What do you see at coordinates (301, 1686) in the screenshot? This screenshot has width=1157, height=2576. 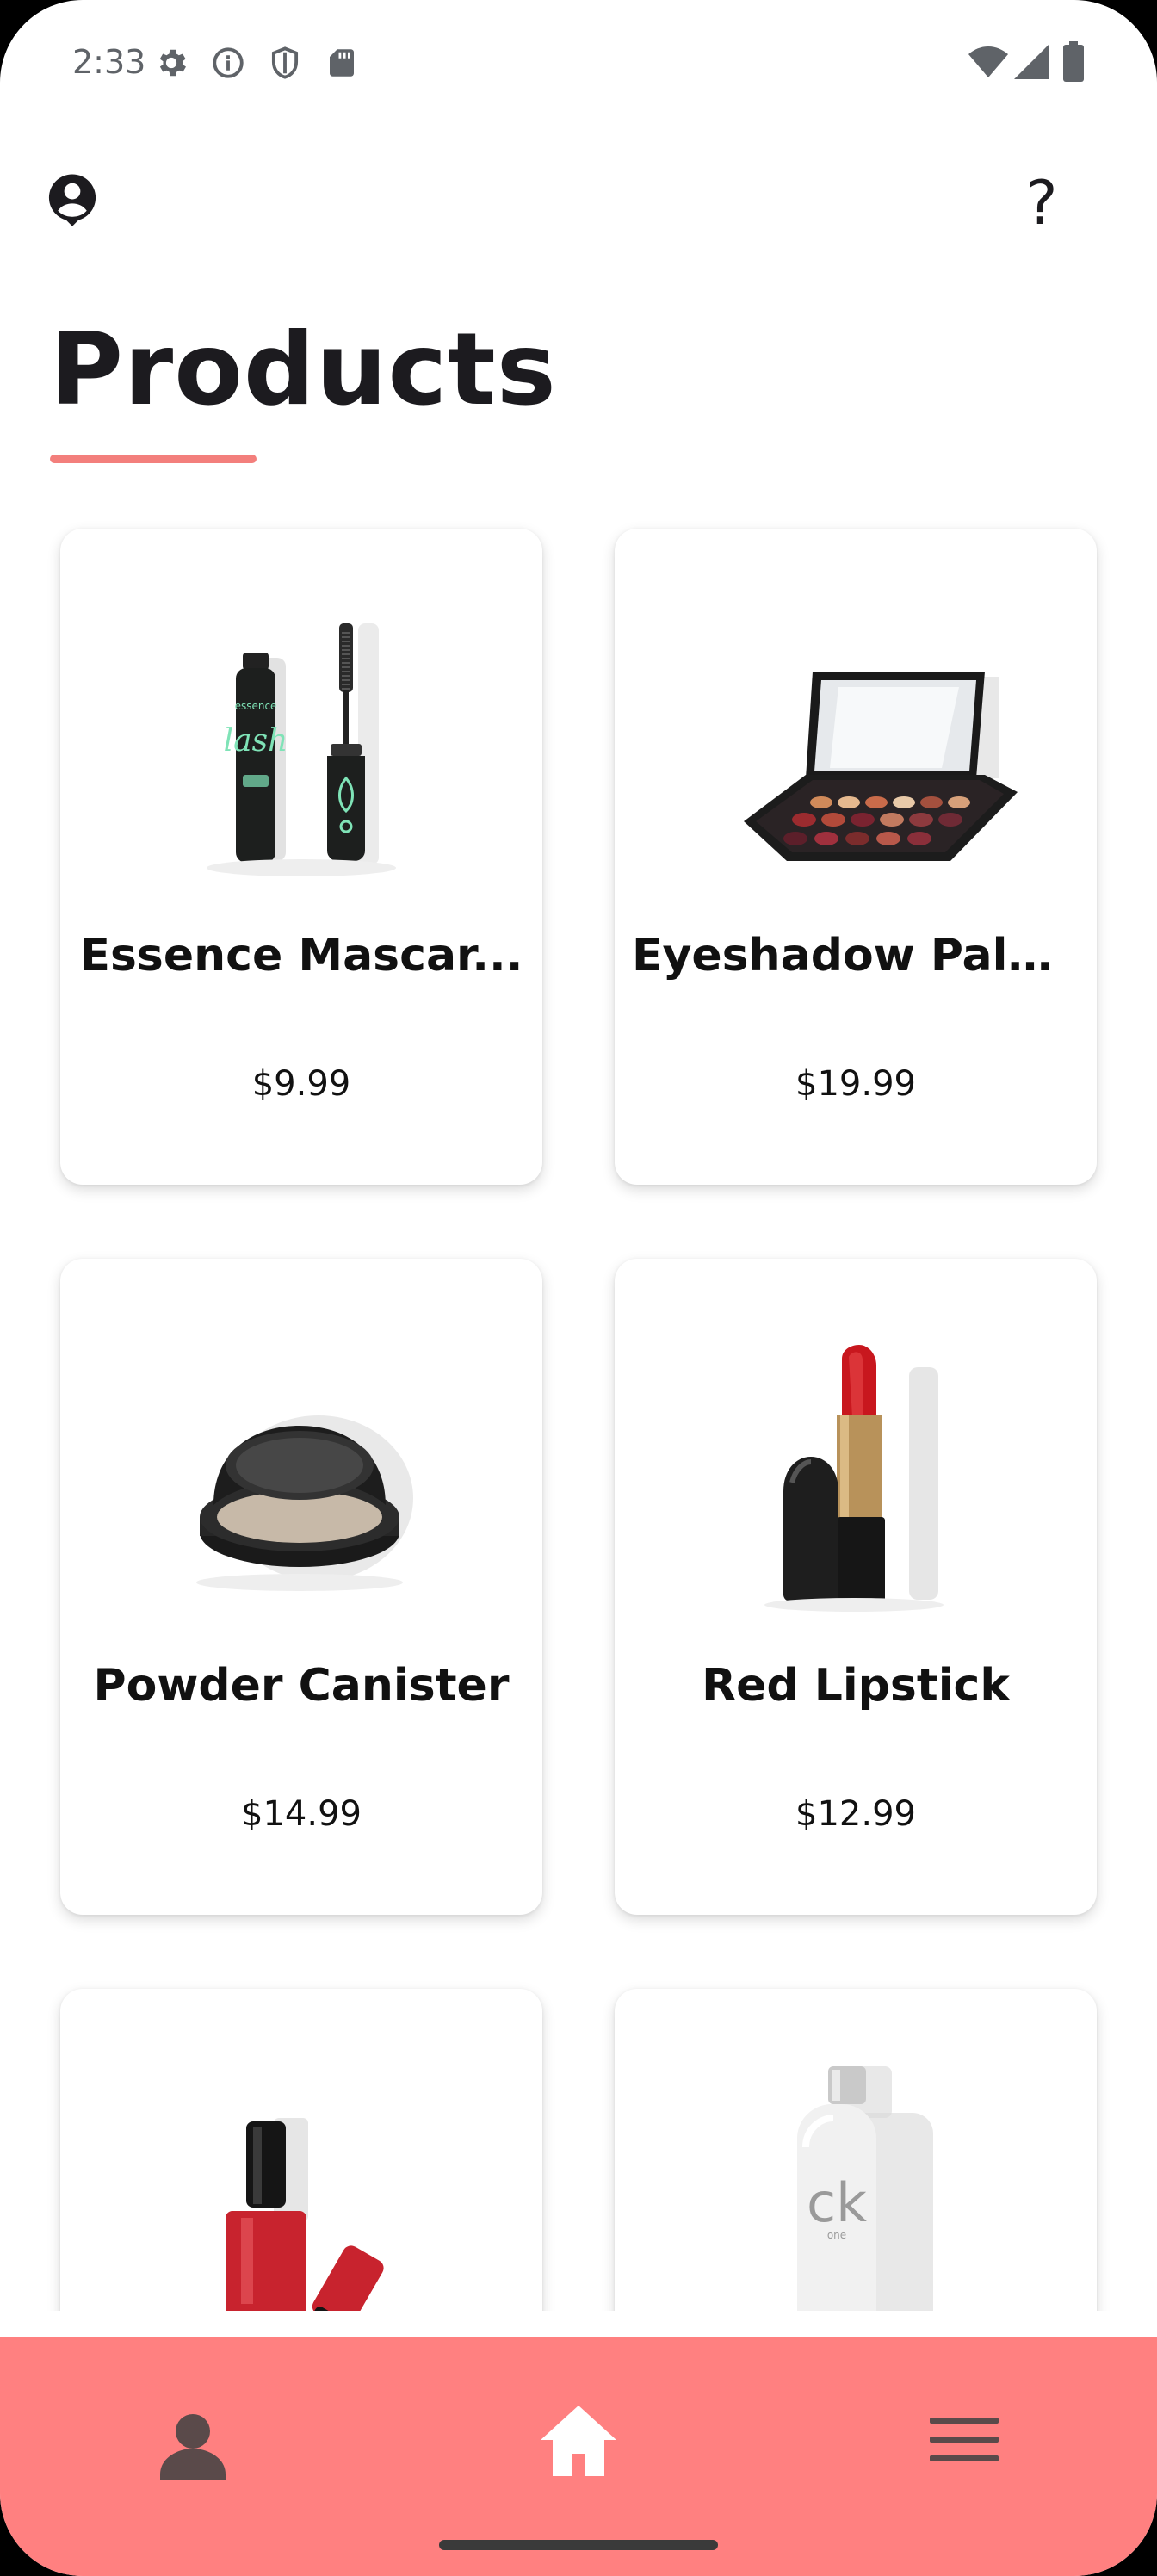 I see `product-name: Powder Canister` at bounding box center [301, 1686].